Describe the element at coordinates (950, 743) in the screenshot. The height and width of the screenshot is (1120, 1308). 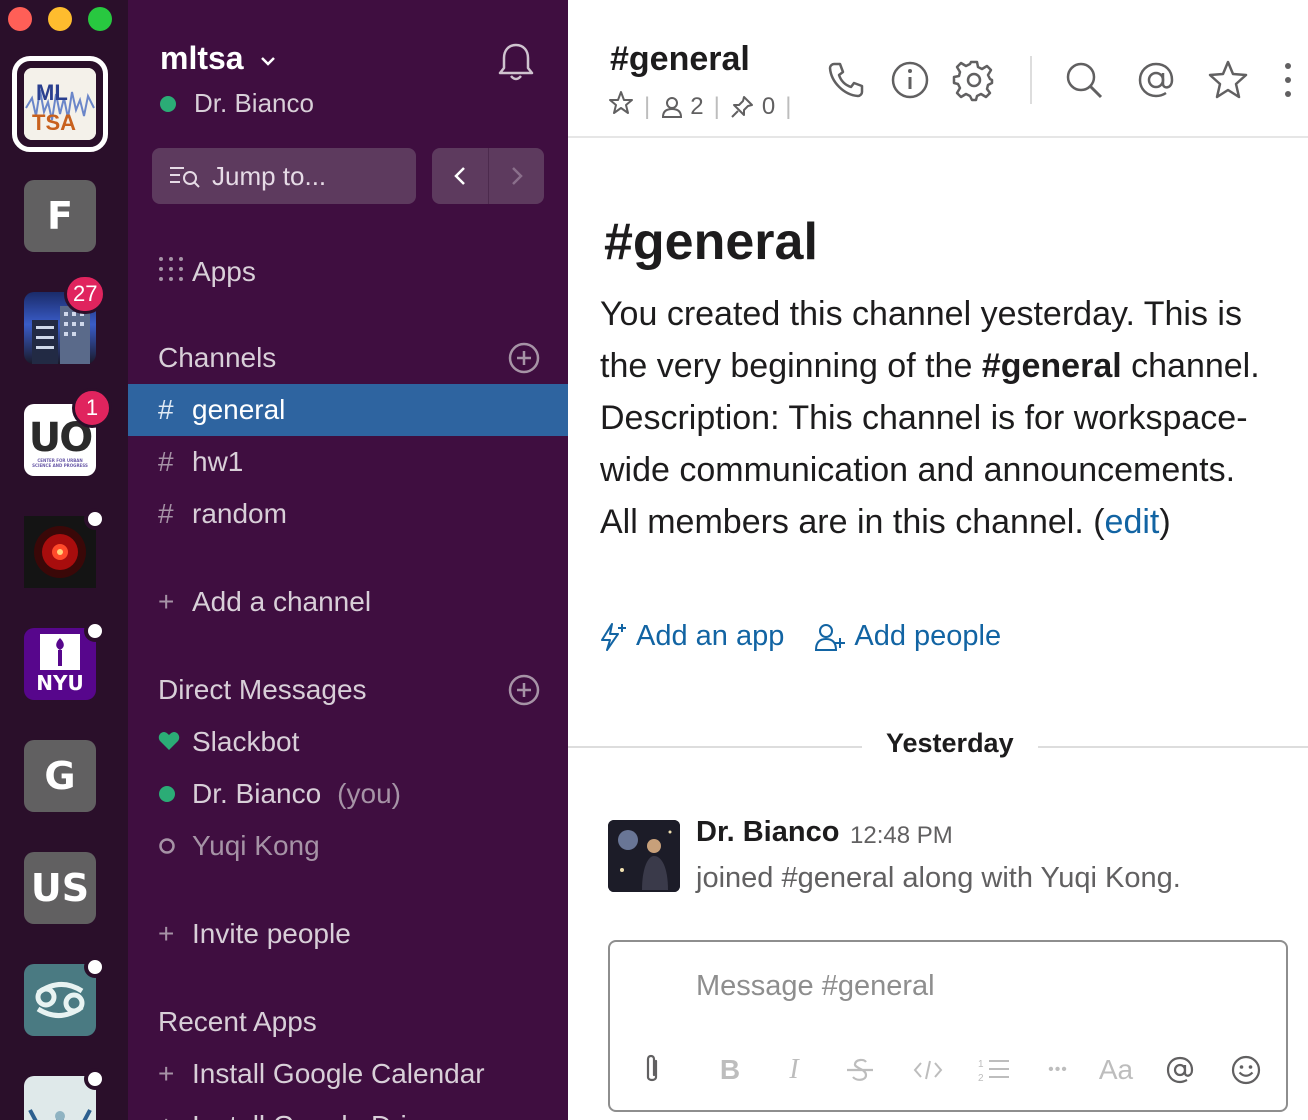
I see `day-divider-label: Yesterday` at that location.